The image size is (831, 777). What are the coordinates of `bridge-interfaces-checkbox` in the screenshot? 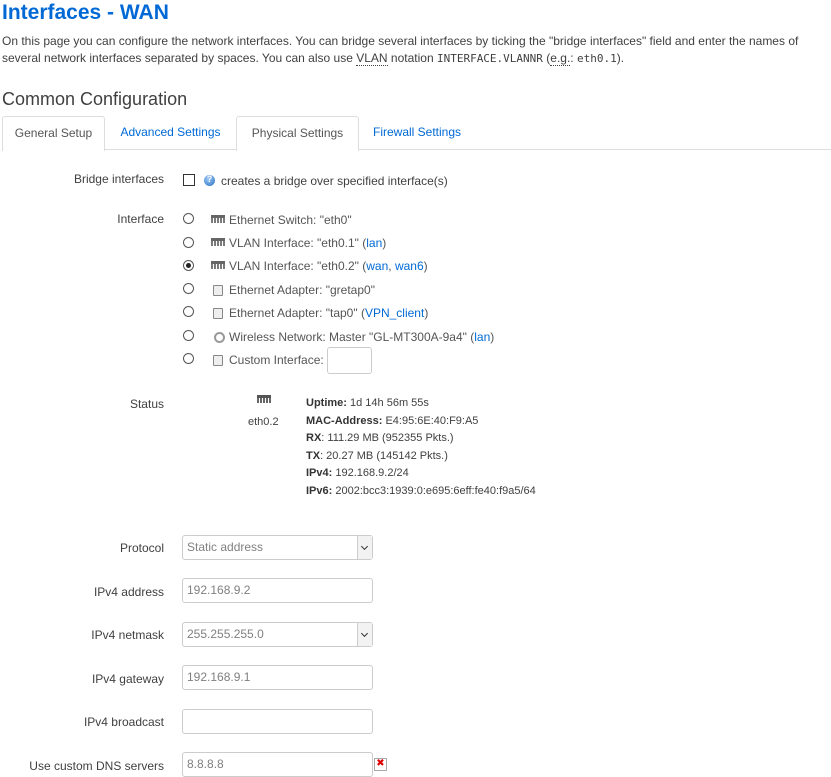 It's located at (189, 180).